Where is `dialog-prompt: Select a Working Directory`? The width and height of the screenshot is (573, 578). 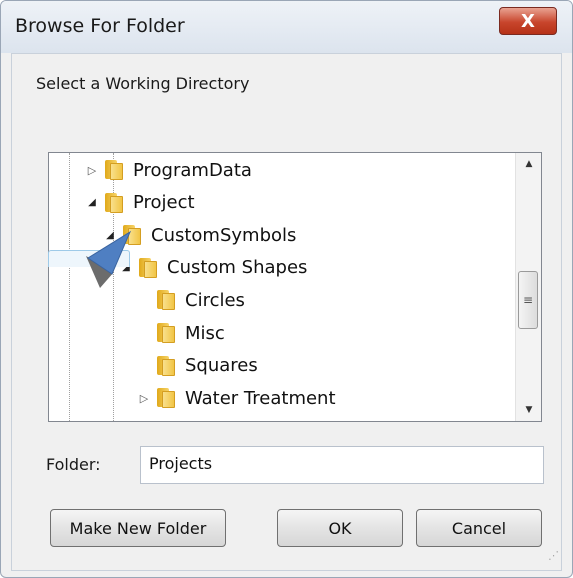 dialog-prompt: Select a Working Directory is located at coordinates (143, 83).